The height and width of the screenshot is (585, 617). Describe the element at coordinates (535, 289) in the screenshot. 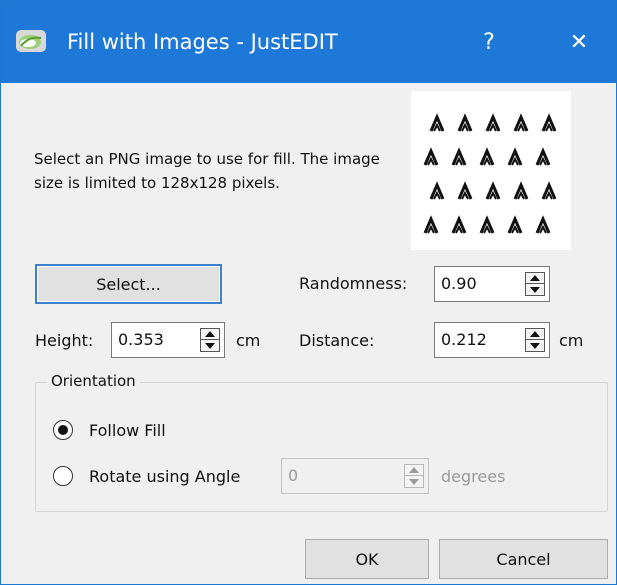

I see `randomness-decrement-icon` at that location.